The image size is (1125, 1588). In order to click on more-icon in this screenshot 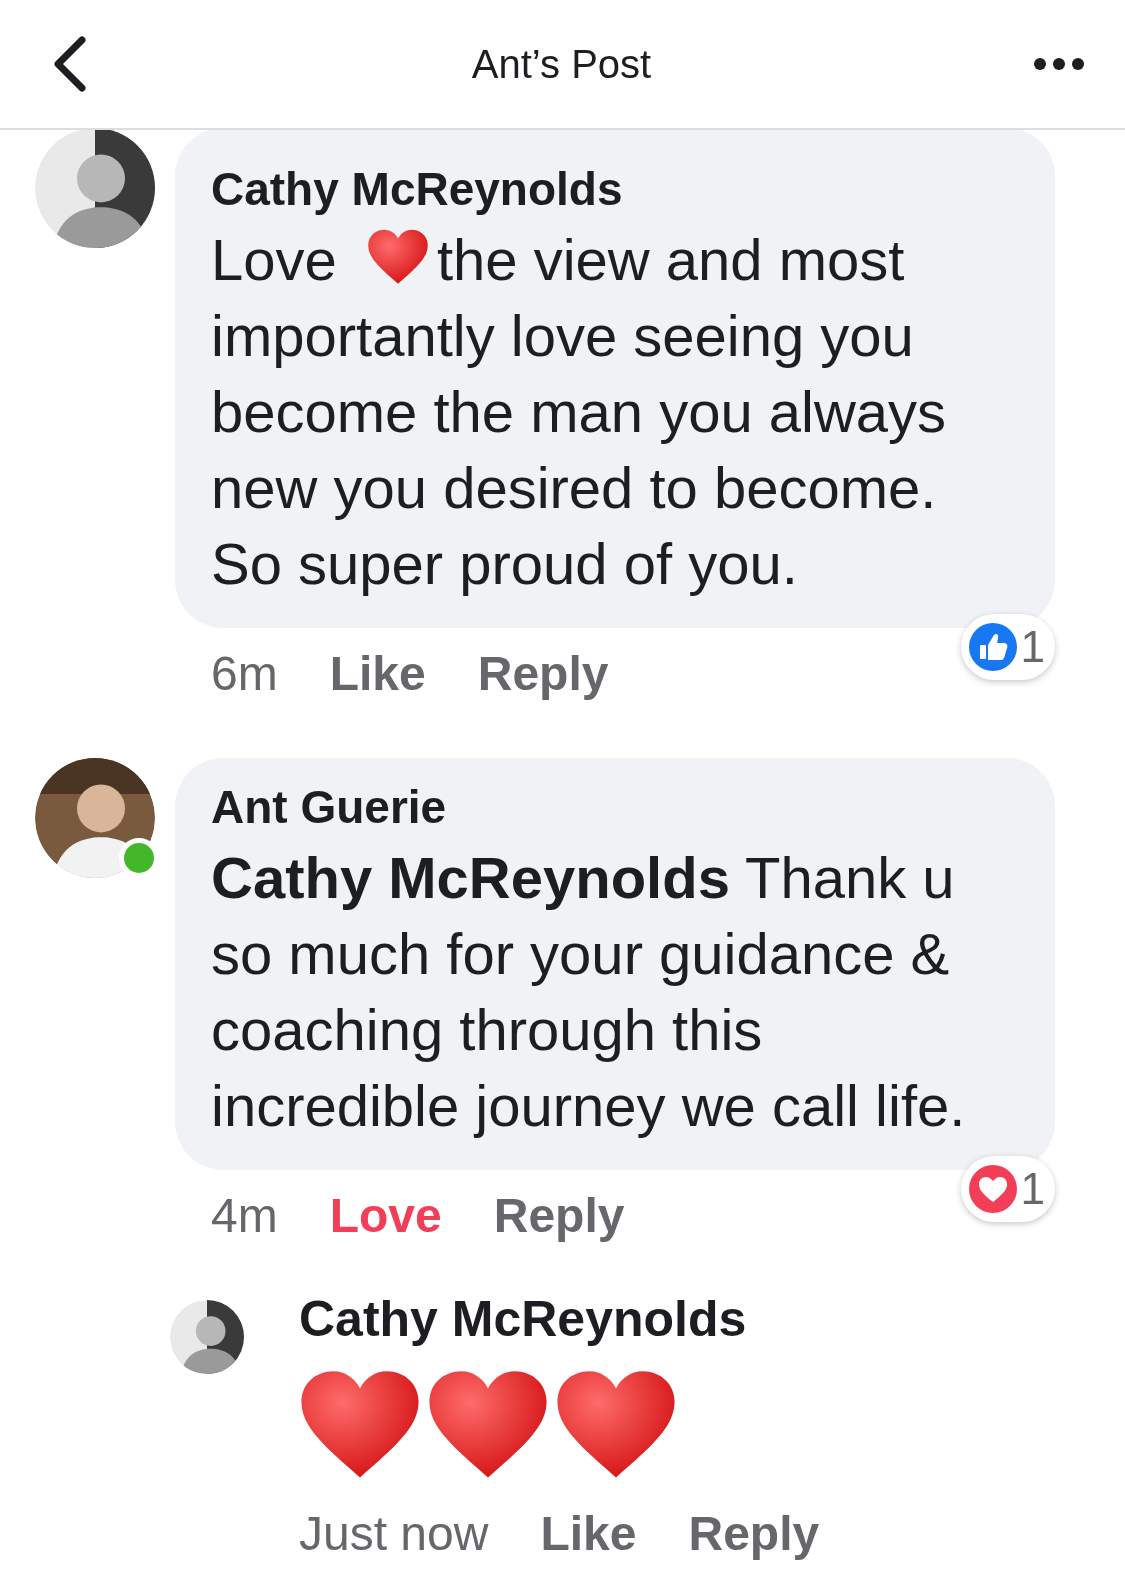, I will do `click(1059, 64)`.